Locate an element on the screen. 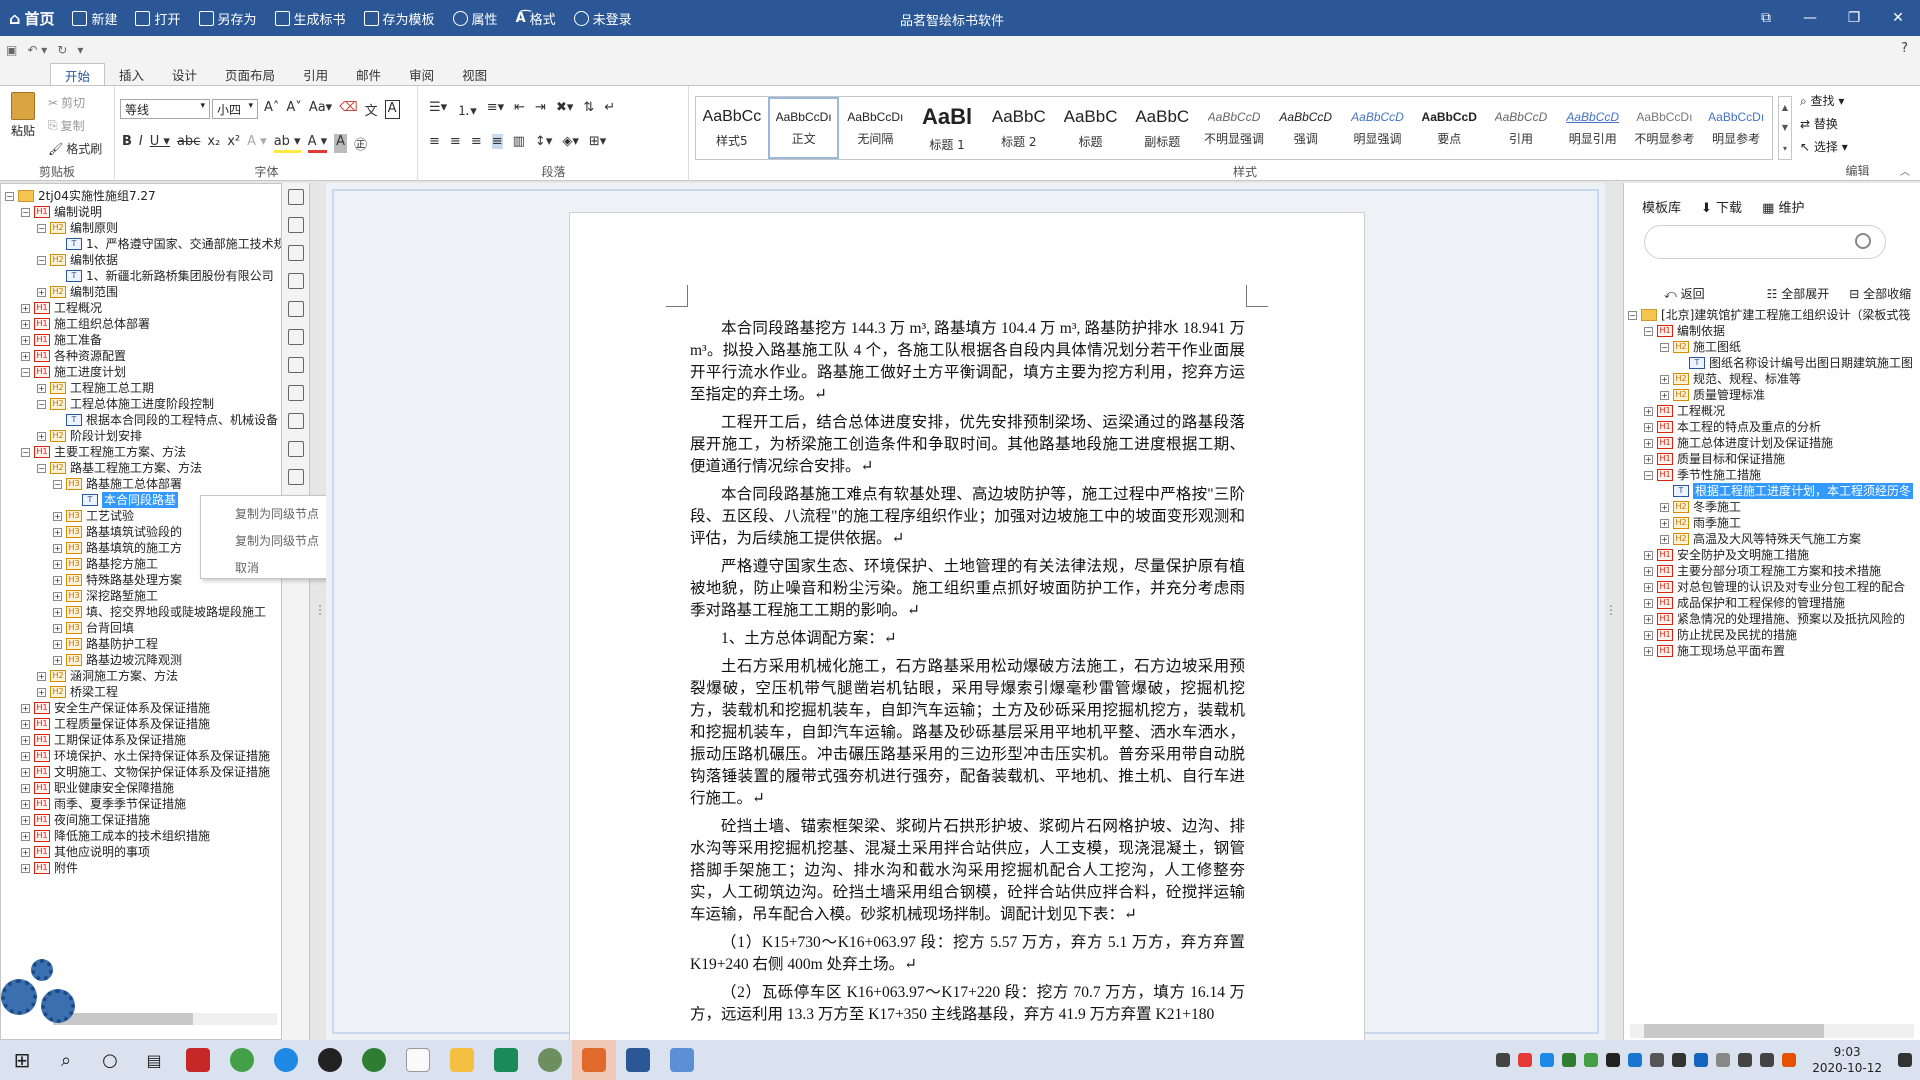 Image resolution: width=1920 pixels, height=1080 pixels. tab-insert: 插入 is located at coordinates (131, 74).